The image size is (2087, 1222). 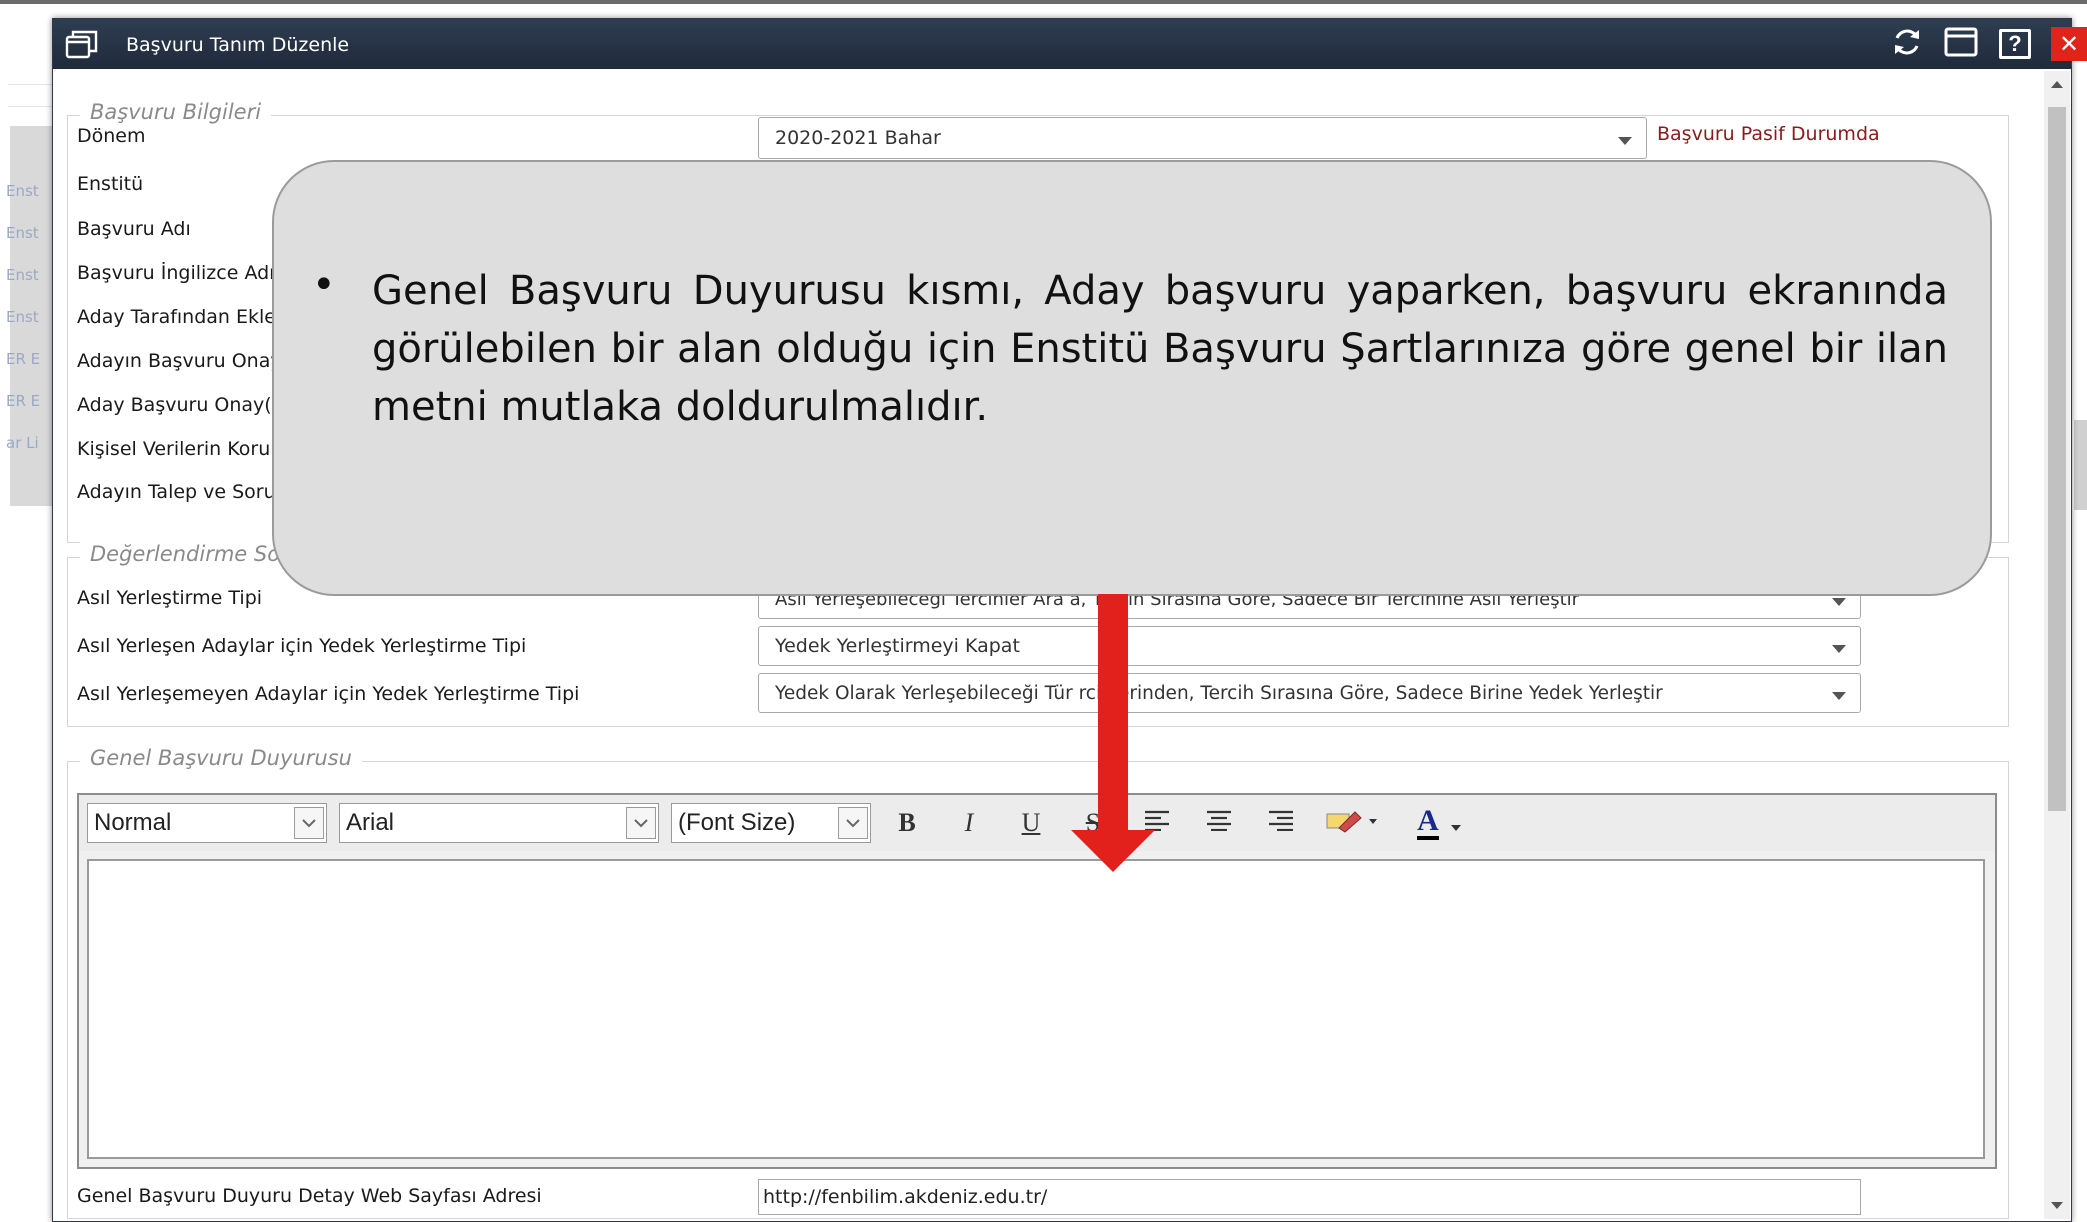 I want to click on donem-label: Dönem, so click(x=111, y=136).